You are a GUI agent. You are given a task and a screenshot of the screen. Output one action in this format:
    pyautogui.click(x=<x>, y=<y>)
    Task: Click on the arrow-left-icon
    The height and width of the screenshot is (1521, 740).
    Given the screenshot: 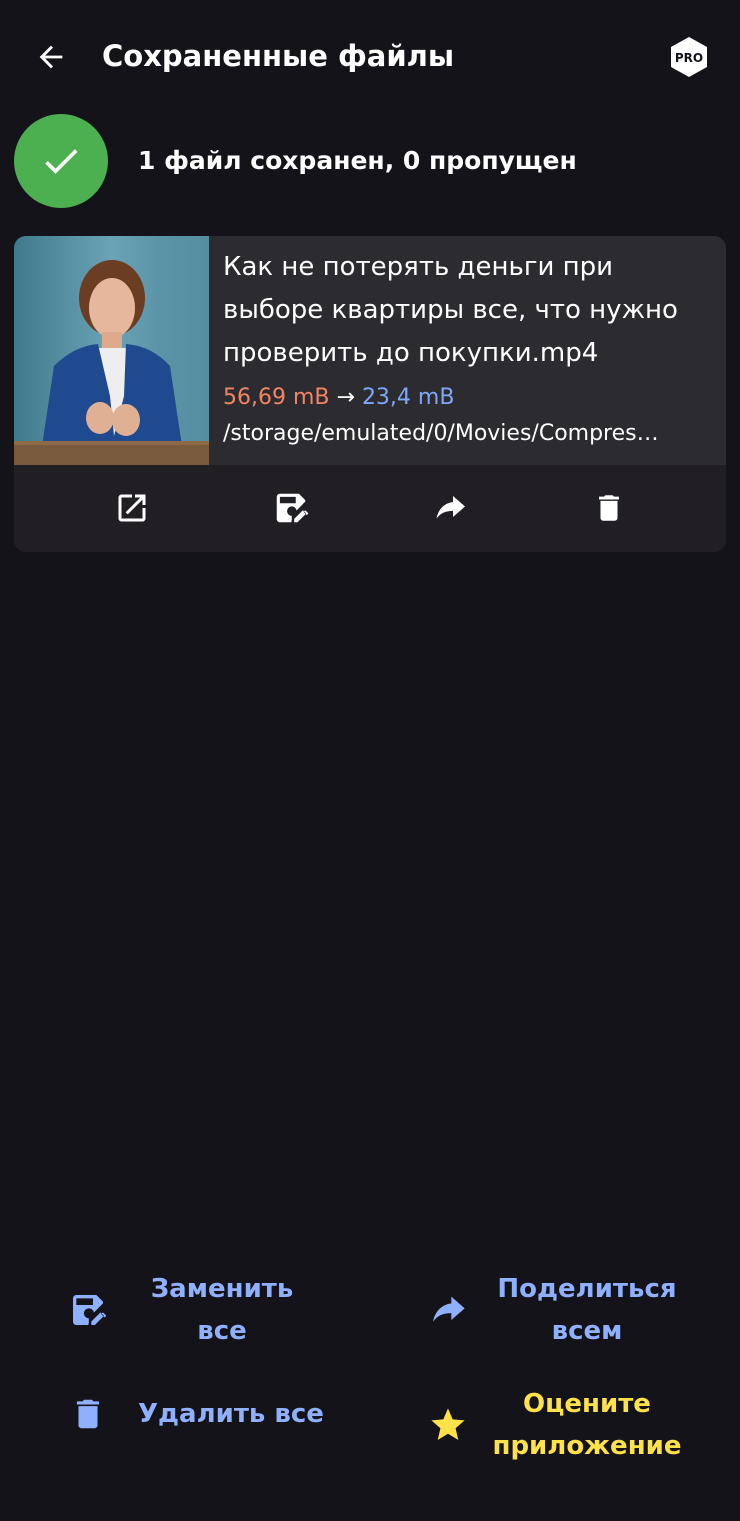 What is the action you would take?
    pyautogui.click(x=51, y=57)
    